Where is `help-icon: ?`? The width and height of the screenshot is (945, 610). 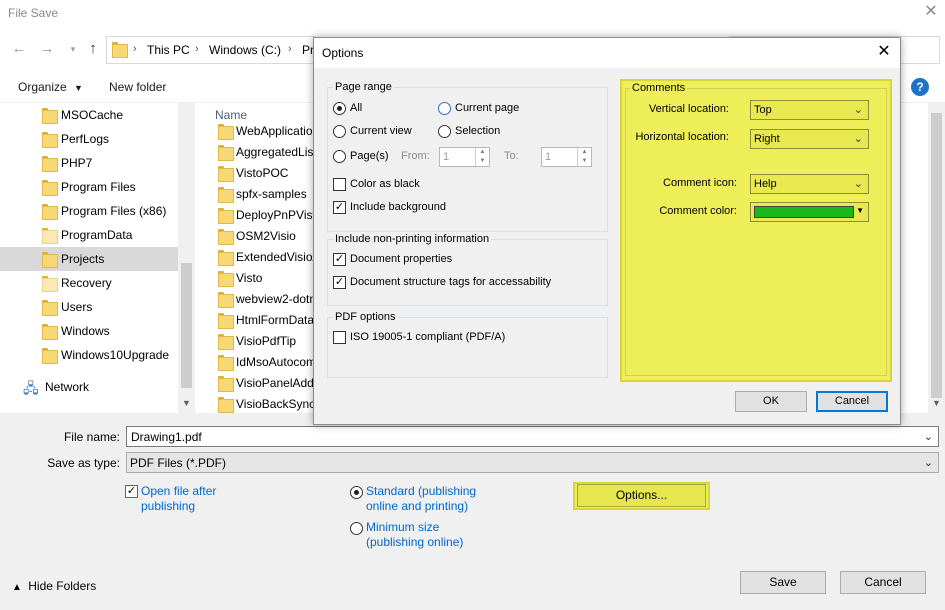 help-icon: ? is located at coordinates (920, 87).